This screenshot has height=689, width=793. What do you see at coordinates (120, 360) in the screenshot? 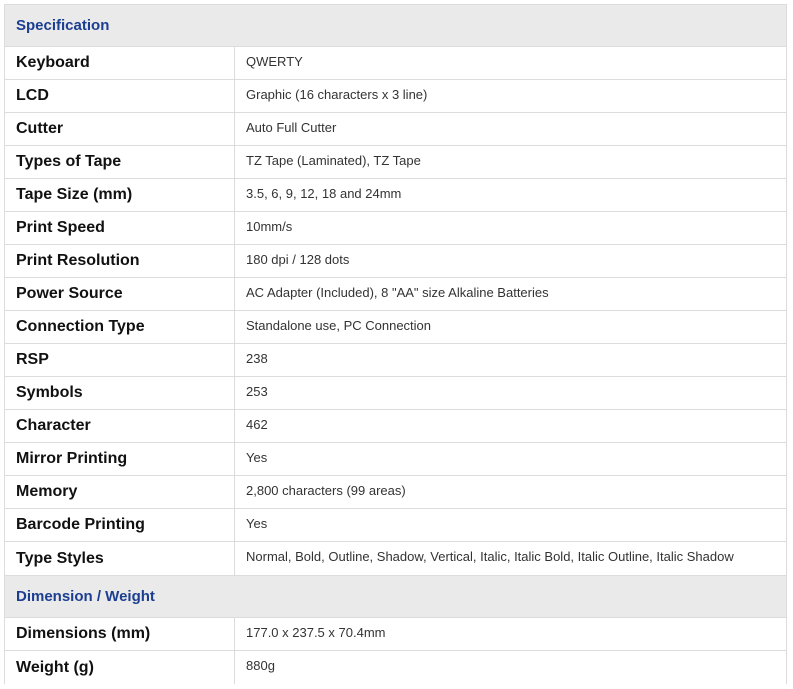
I see `row-label: RSP` at bounding box center [120, 360].